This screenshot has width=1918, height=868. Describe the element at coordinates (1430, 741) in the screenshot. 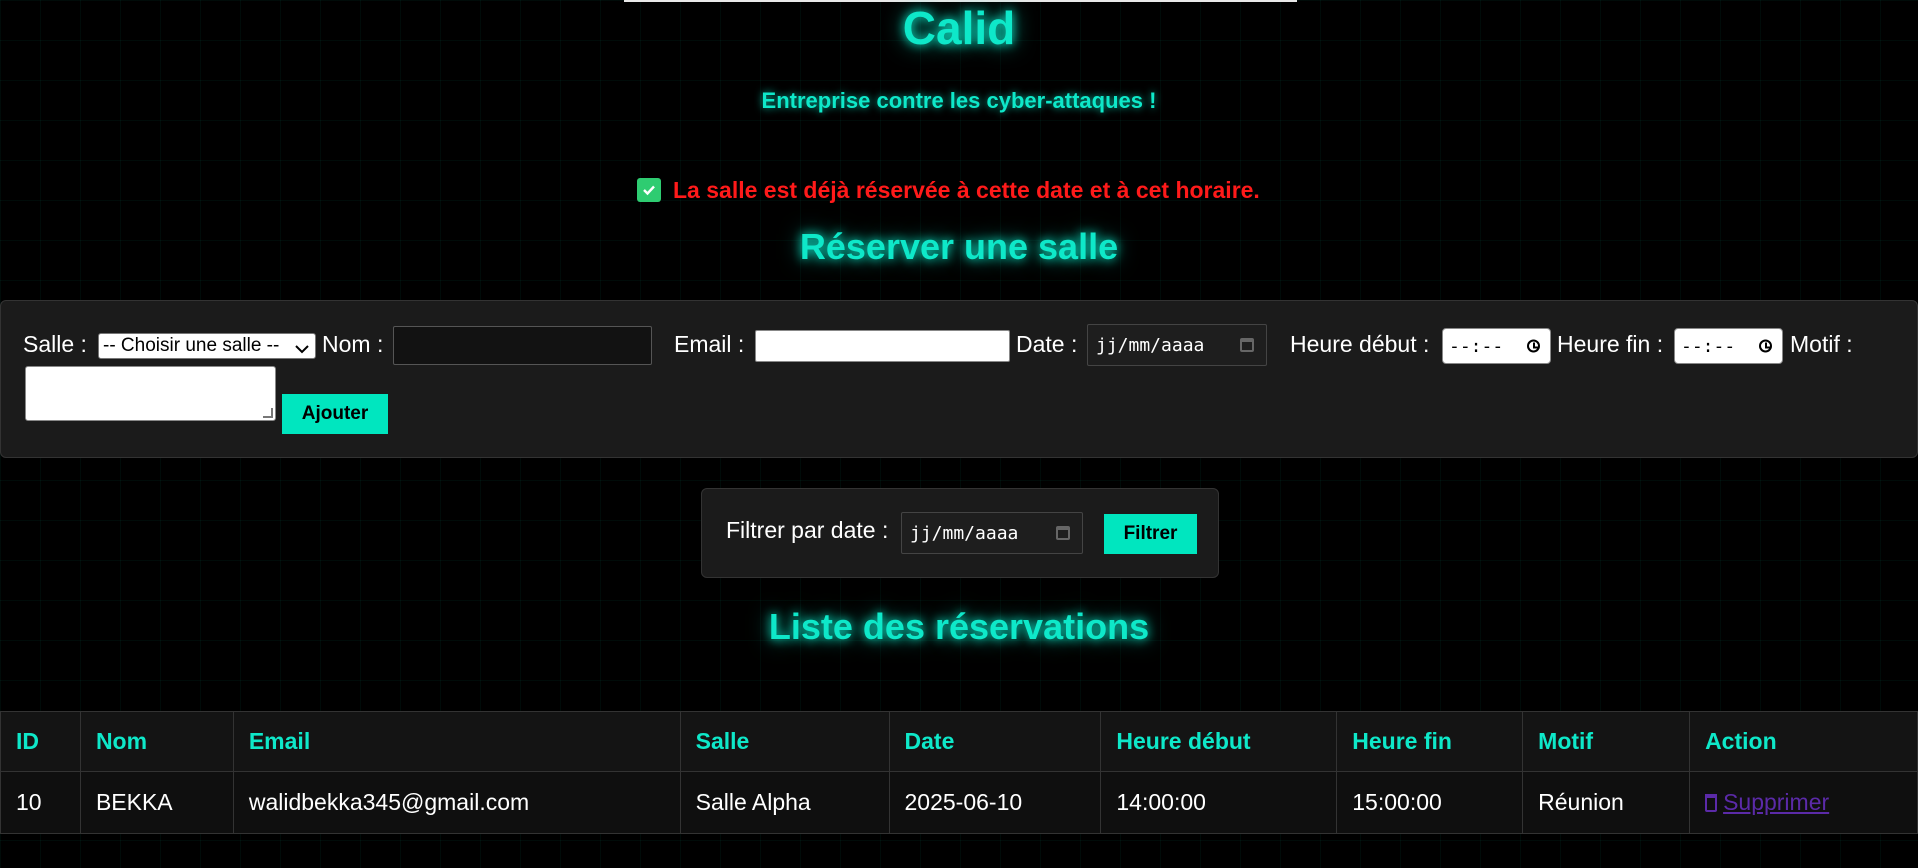

I see `col-header-heure-fin: Heure fin` at that location.